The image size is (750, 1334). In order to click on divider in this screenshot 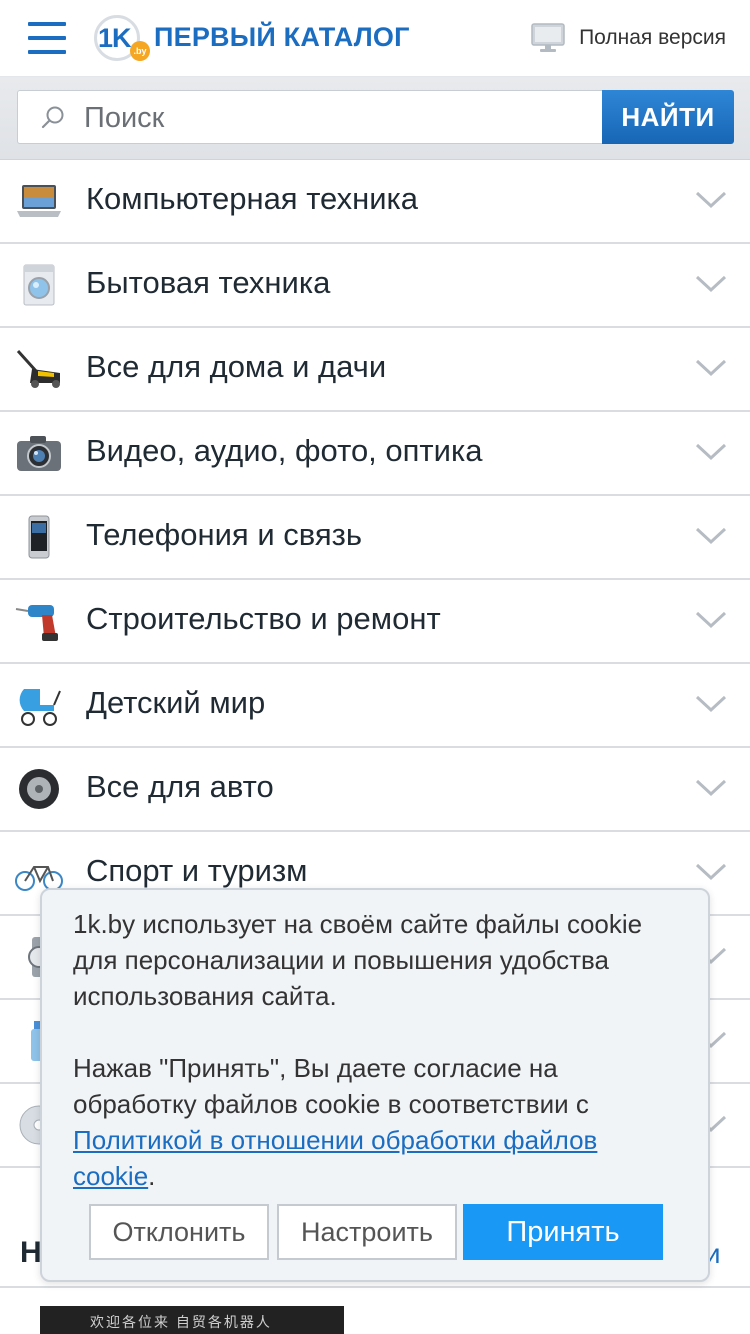, I will do `click(375, 1287)`.